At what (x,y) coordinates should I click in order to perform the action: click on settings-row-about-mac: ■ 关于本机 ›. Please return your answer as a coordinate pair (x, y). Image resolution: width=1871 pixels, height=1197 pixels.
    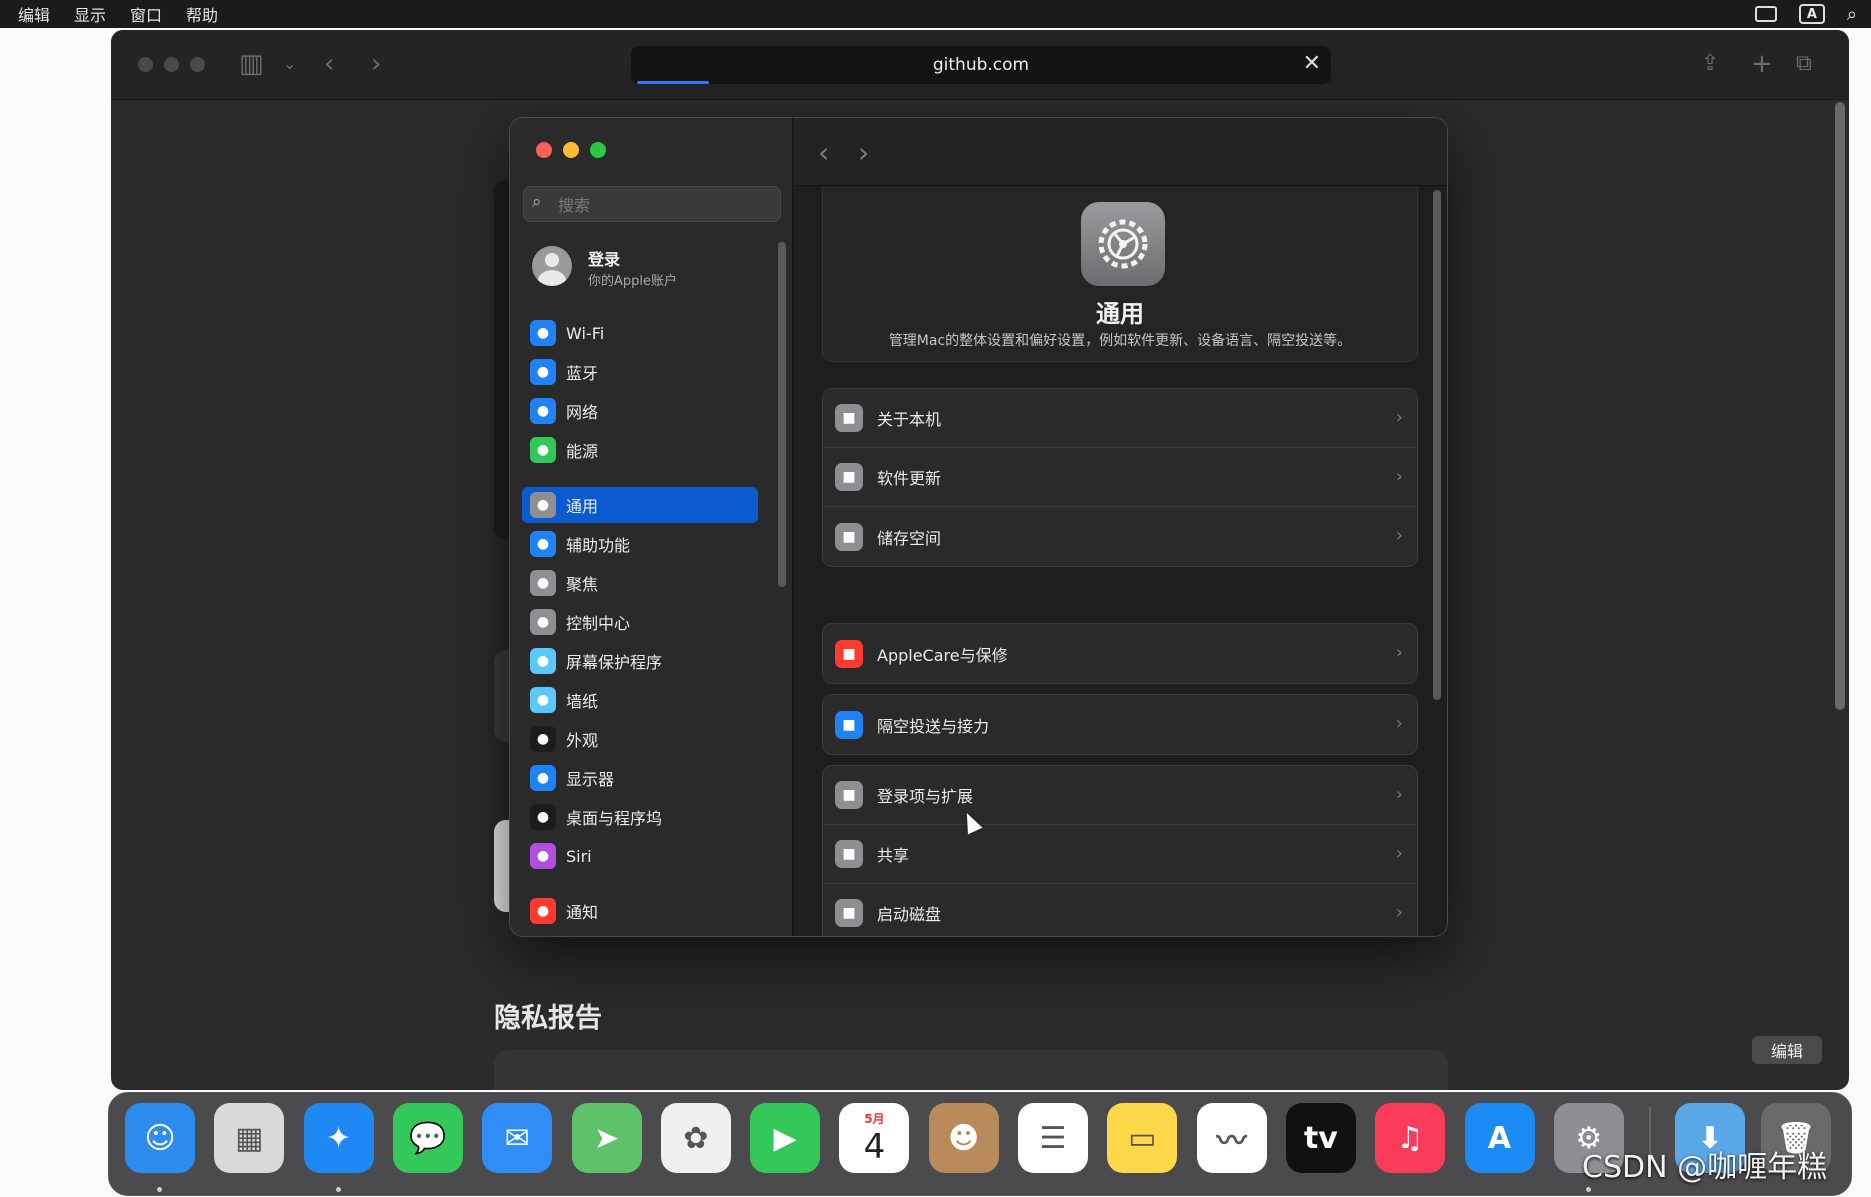
    Looking at the image, I should click on (1120, 418).